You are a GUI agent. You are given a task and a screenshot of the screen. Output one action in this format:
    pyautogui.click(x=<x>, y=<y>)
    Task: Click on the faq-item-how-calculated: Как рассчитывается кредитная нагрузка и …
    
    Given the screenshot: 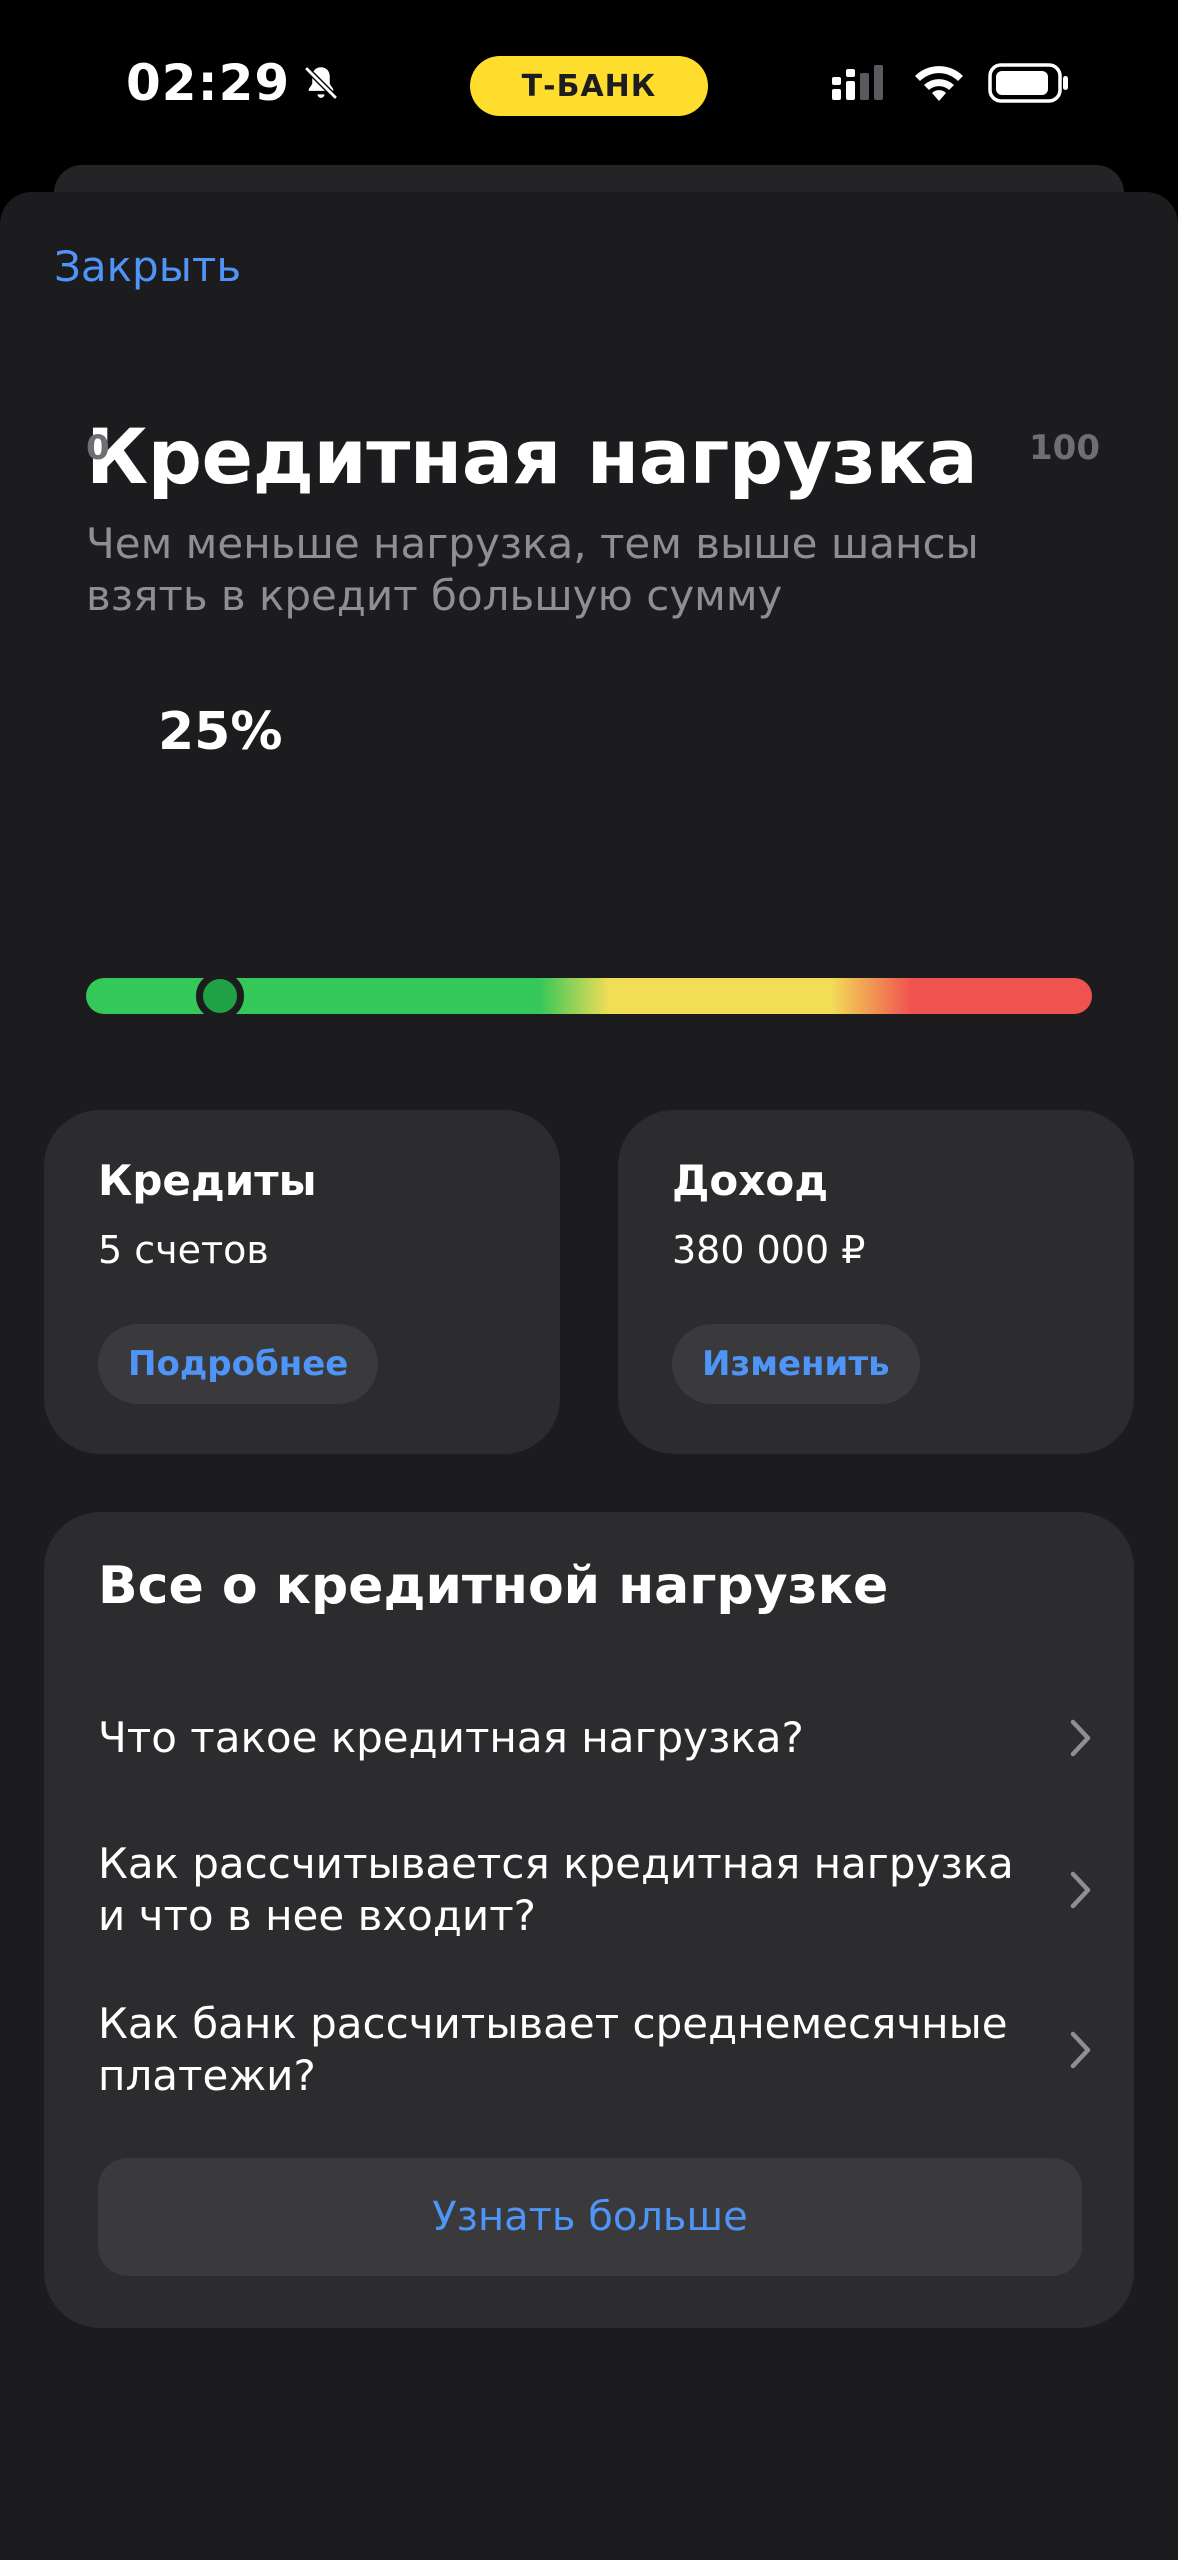 What is the action you would take?
    pyautogui.click(x=598, y=1890)
    